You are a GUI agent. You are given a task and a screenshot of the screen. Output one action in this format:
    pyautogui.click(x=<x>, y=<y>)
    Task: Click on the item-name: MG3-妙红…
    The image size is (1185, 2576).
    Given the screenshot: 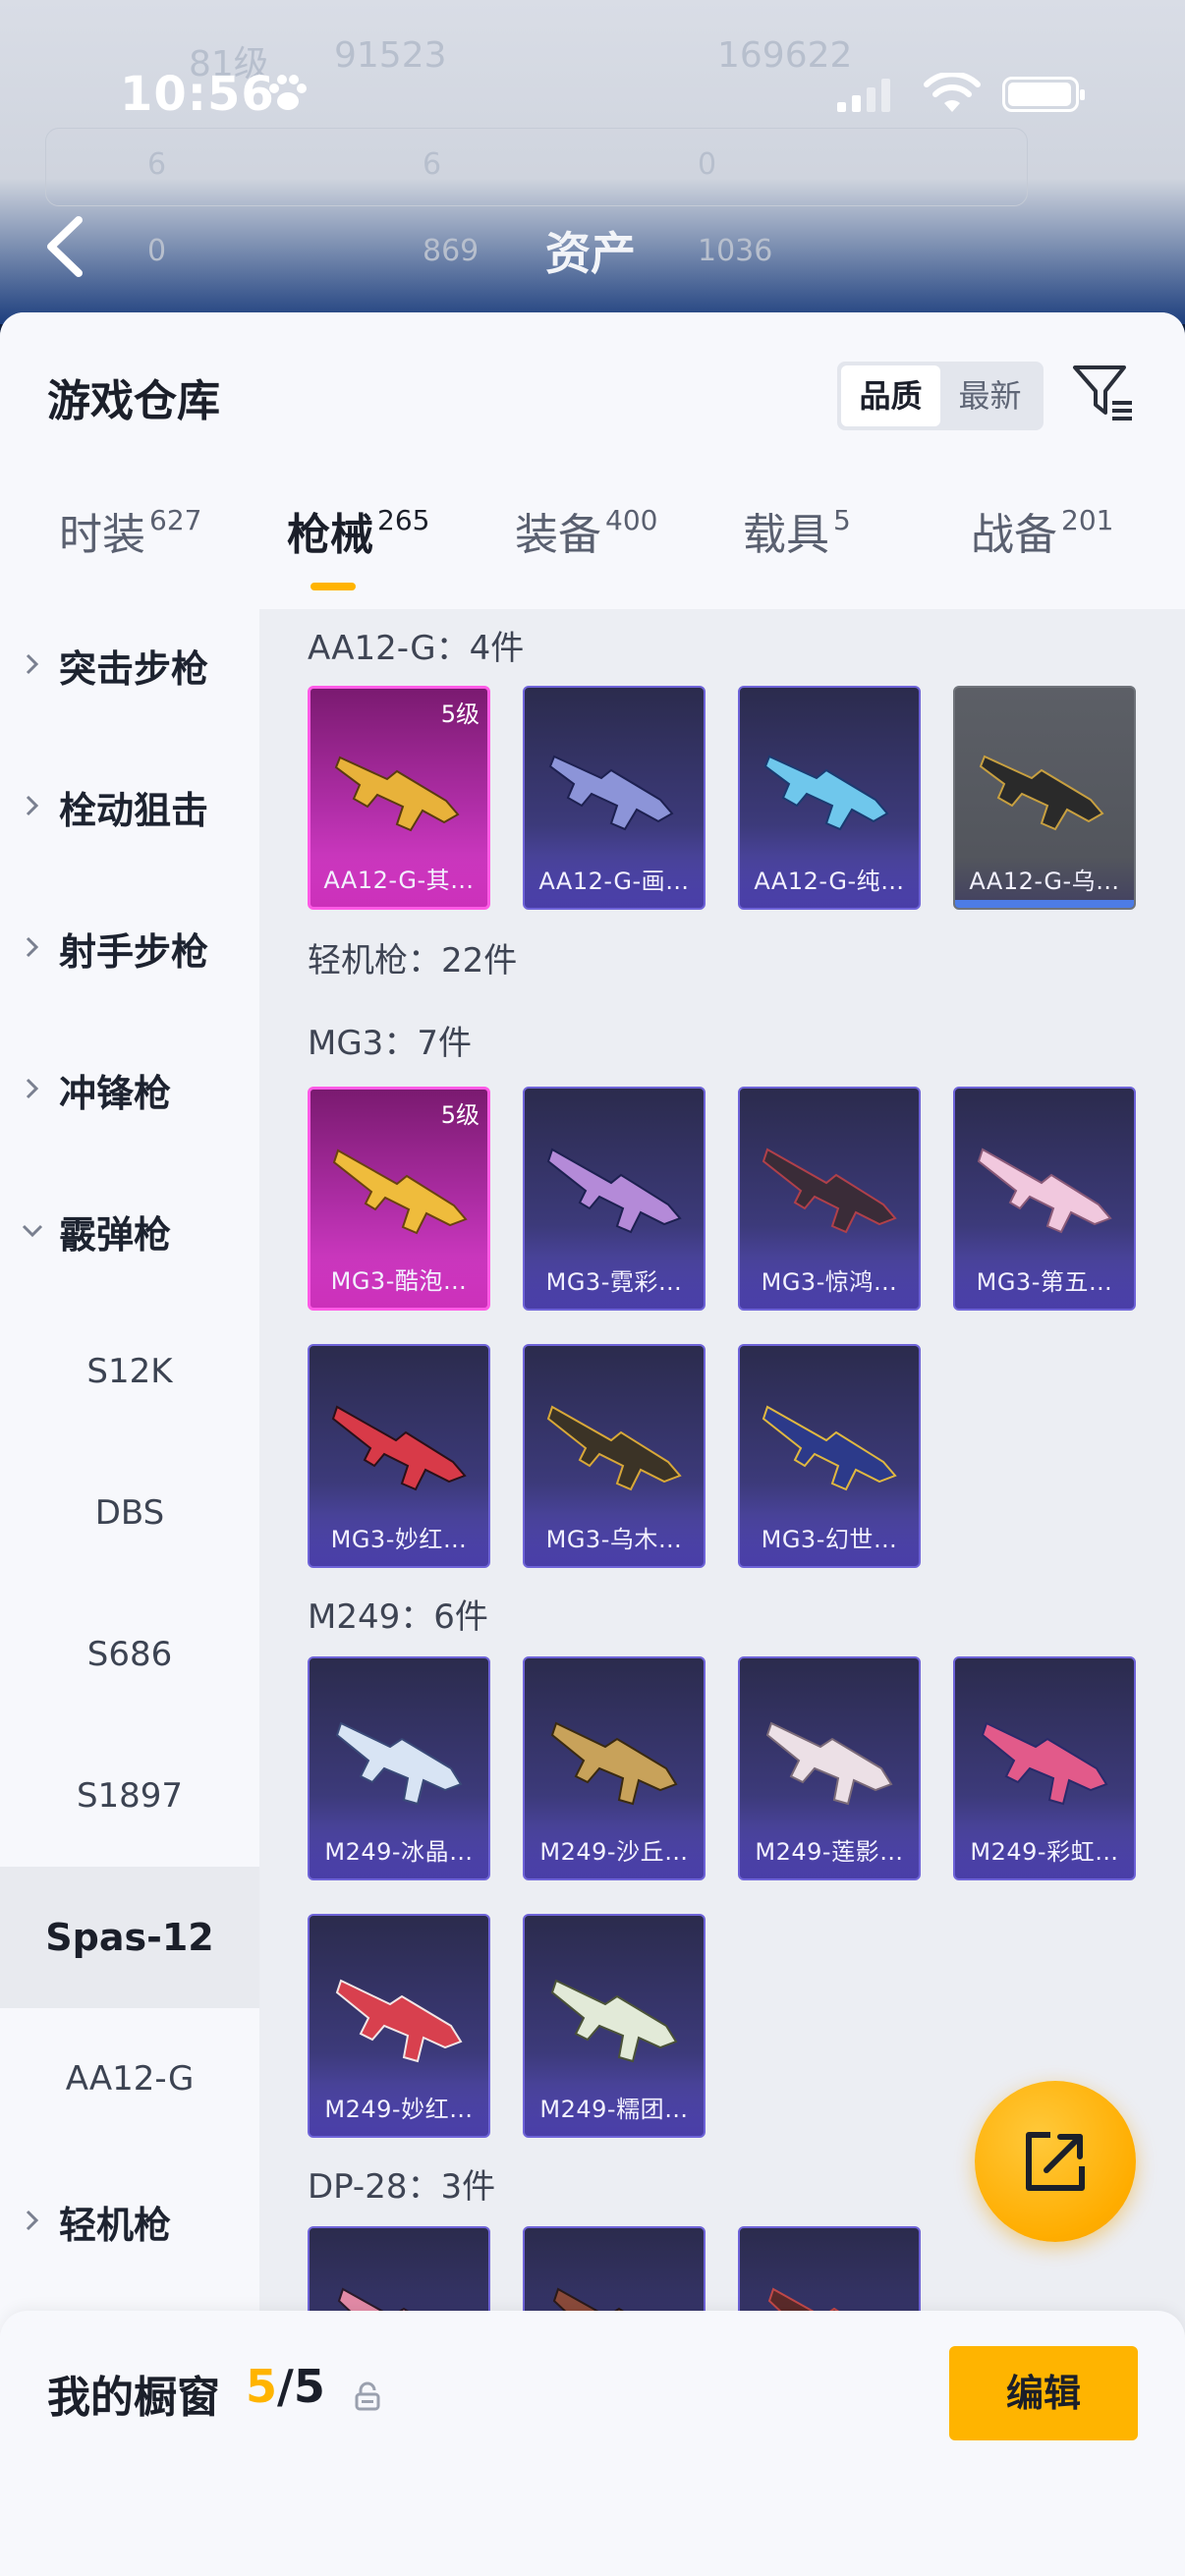 What is the action you would take?
    pyautogui.click(x=399, y=1540)
    